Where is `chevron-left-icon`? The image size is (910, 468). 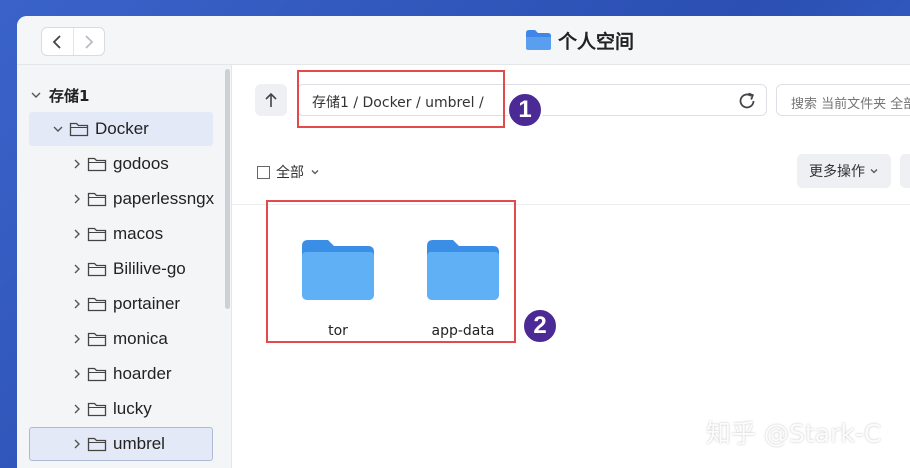 chevron-left-icon is located at coordinates (56, 41).